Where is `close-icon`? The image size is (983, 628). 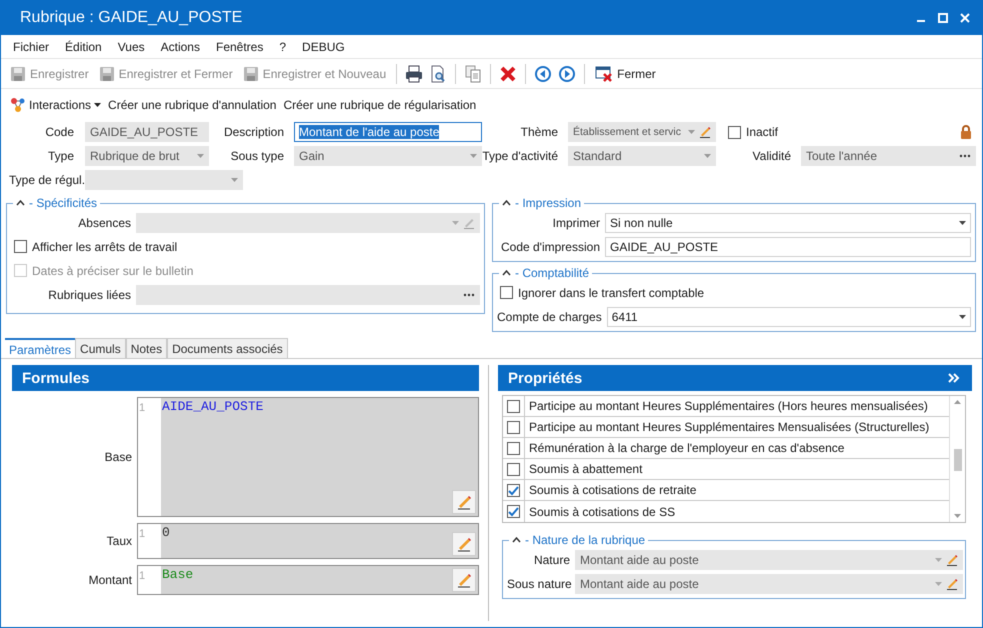
close-icon is located at coordinates (965, 18).